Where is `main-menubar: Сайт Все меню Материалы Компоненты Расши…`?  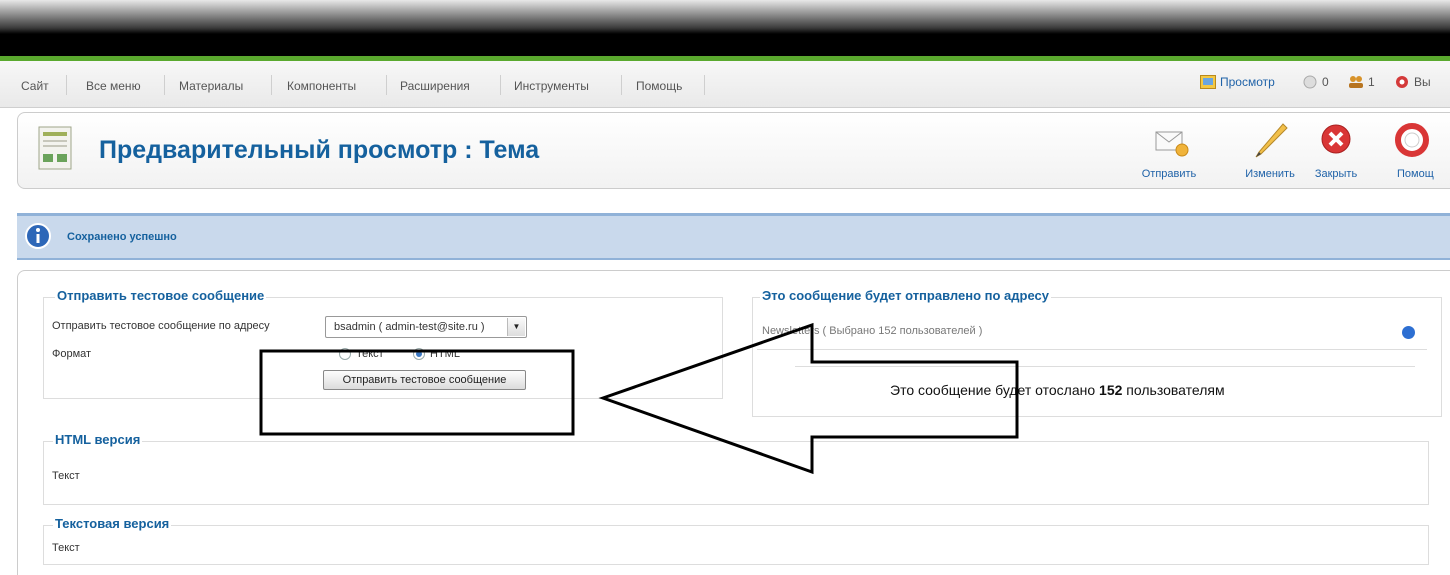
main-menubar: Сайт Все меню Материалы Компоненты Расши… is located at coordinates (725, 84).